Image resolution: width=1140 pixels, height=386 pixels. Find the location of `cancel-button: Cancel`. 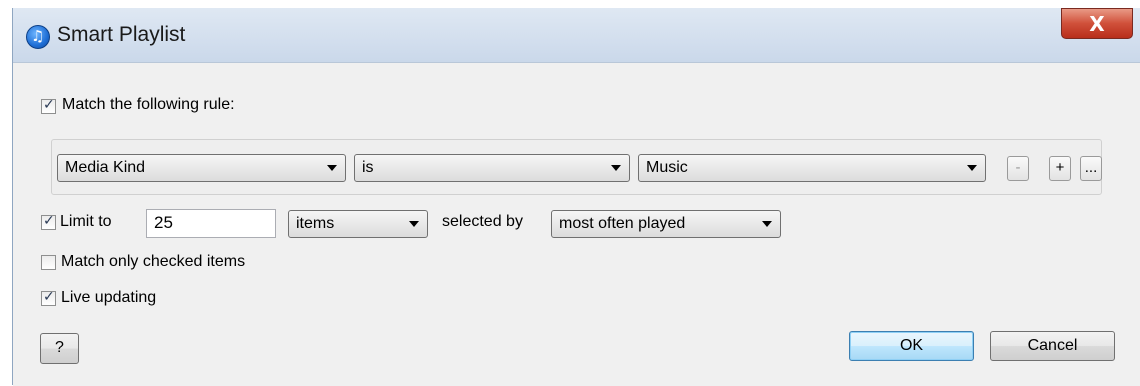

cancel-button: Cancel is located at coordinates (1052, 346).